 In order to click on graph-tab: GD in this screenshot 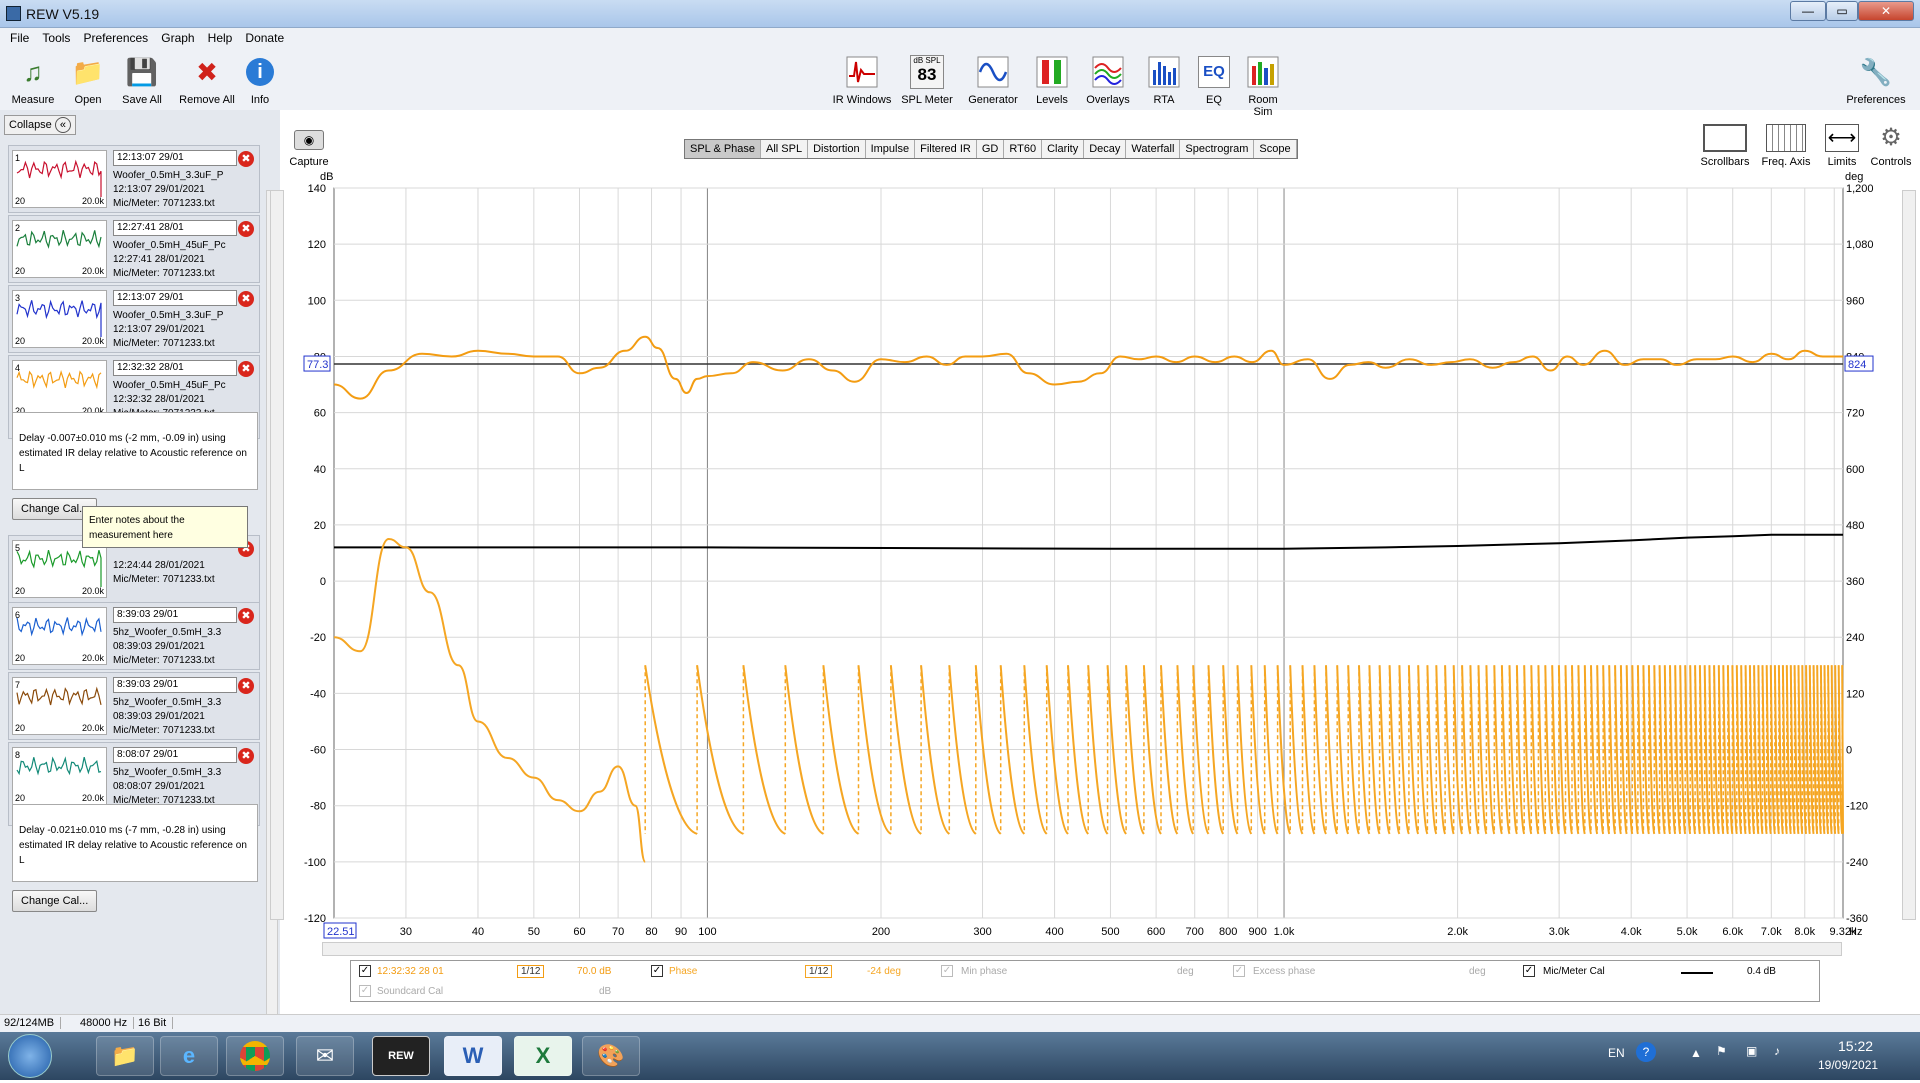, I will do `click(991, 149)`.